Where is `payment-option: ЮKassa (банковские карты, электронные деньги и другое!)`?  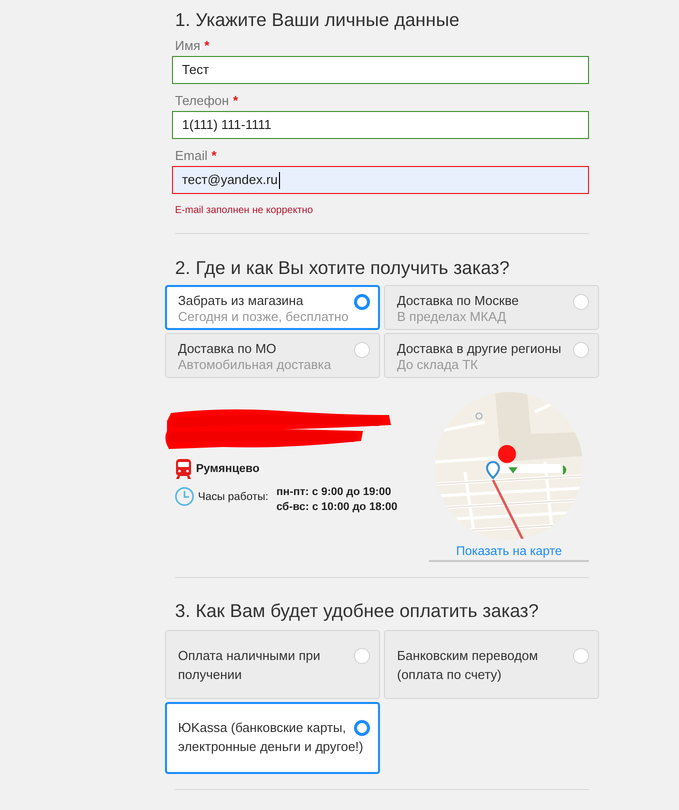 payment-option: ЮKassa (банковские карты, электронные деньги и другое!) is located at coordinates (272, 738).